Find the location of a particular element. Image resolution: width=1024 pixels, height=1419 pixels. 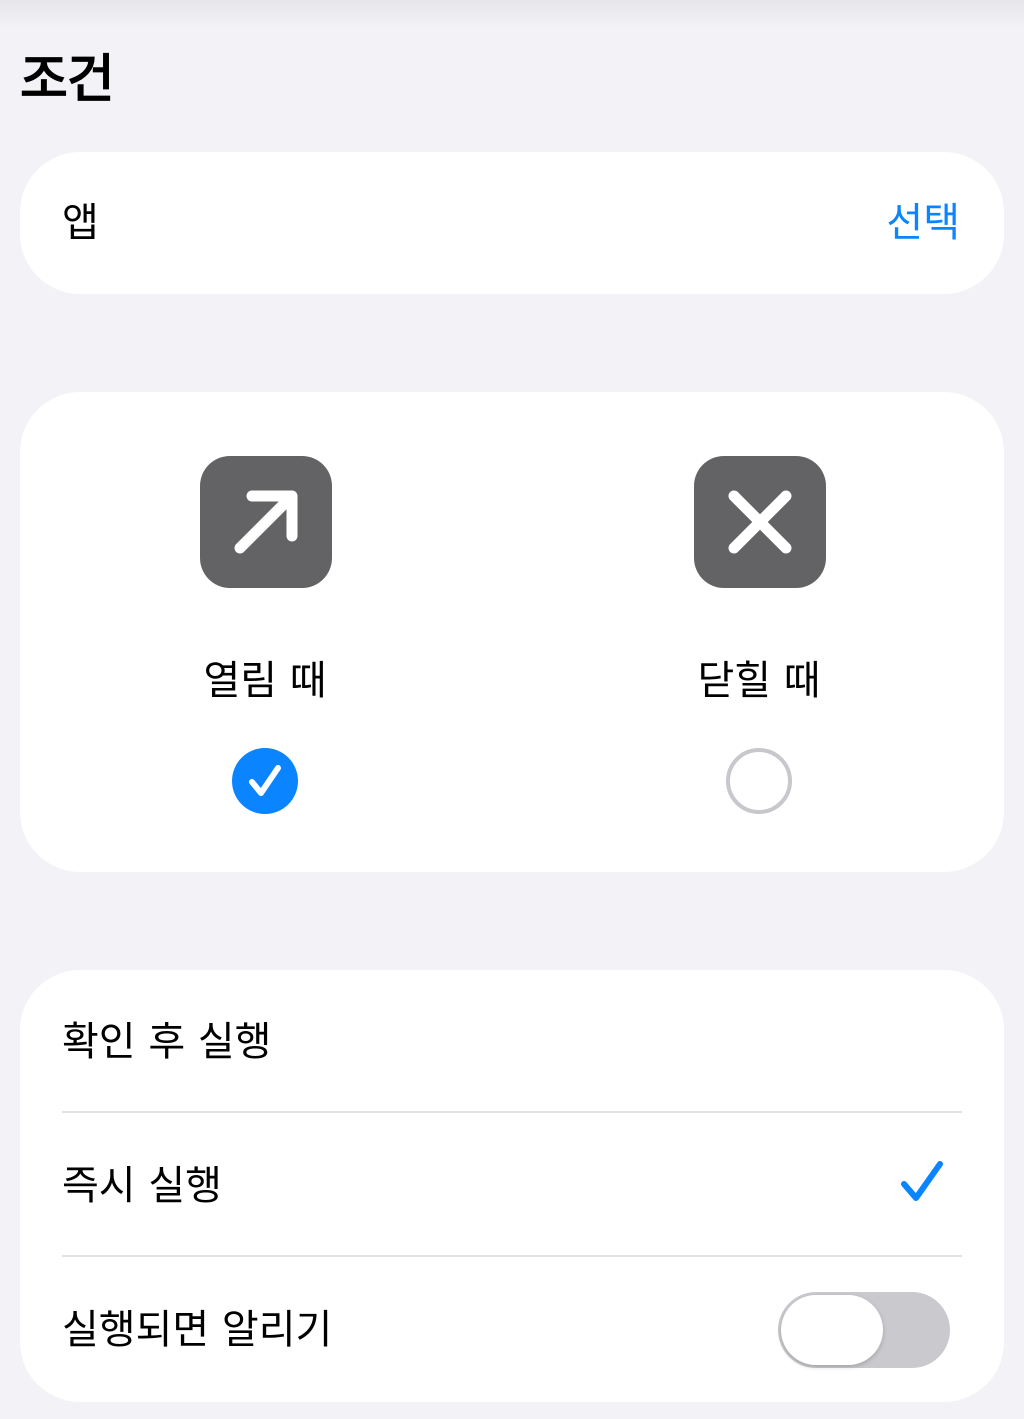

open-trigger-tile is located at coordinates (266, 522).